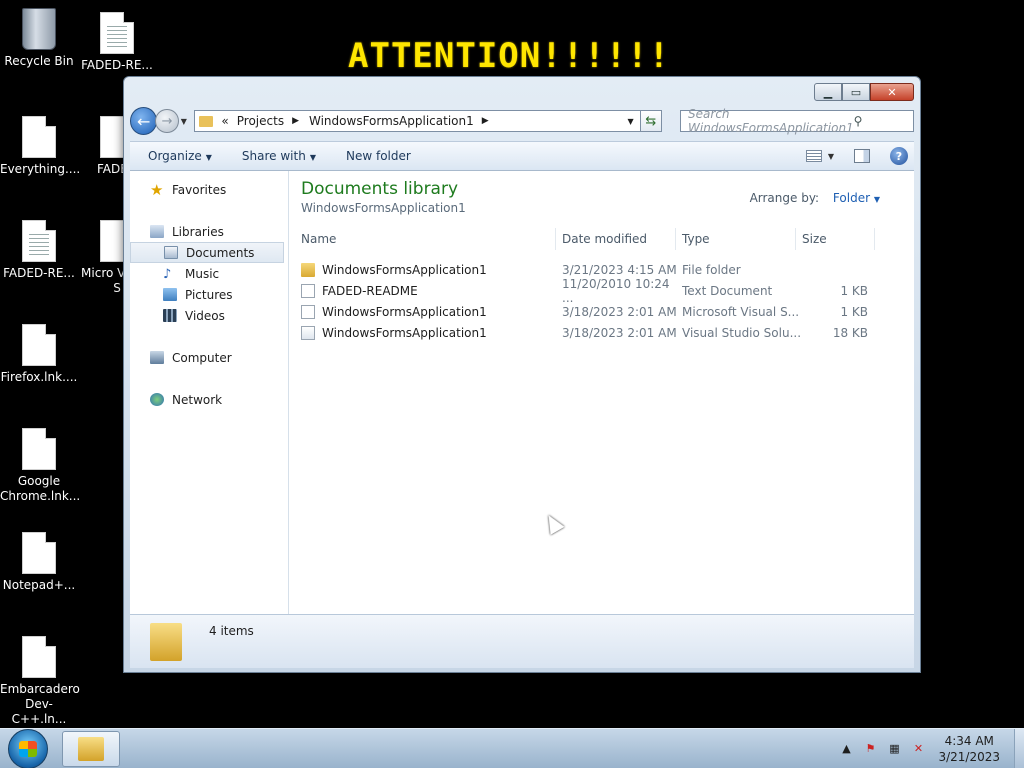  Describe the element at coordinates (231, 630) in the screenshot. I see `item-count: 4 items` at that location.